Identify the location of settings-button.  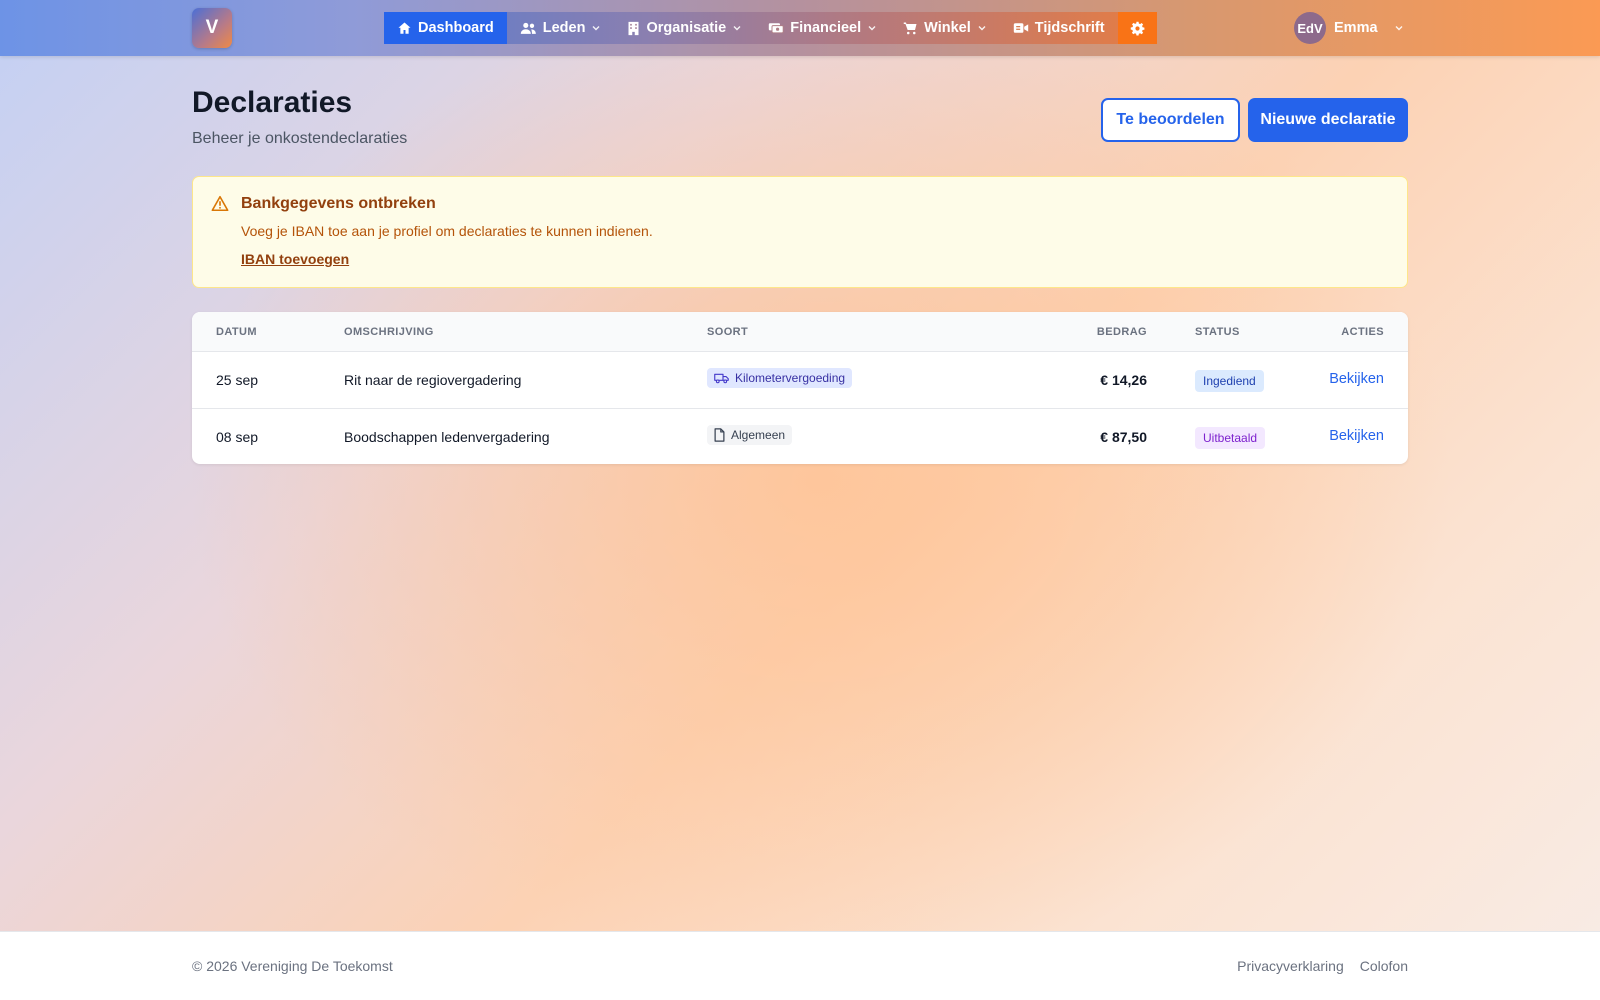
(1137, 28).